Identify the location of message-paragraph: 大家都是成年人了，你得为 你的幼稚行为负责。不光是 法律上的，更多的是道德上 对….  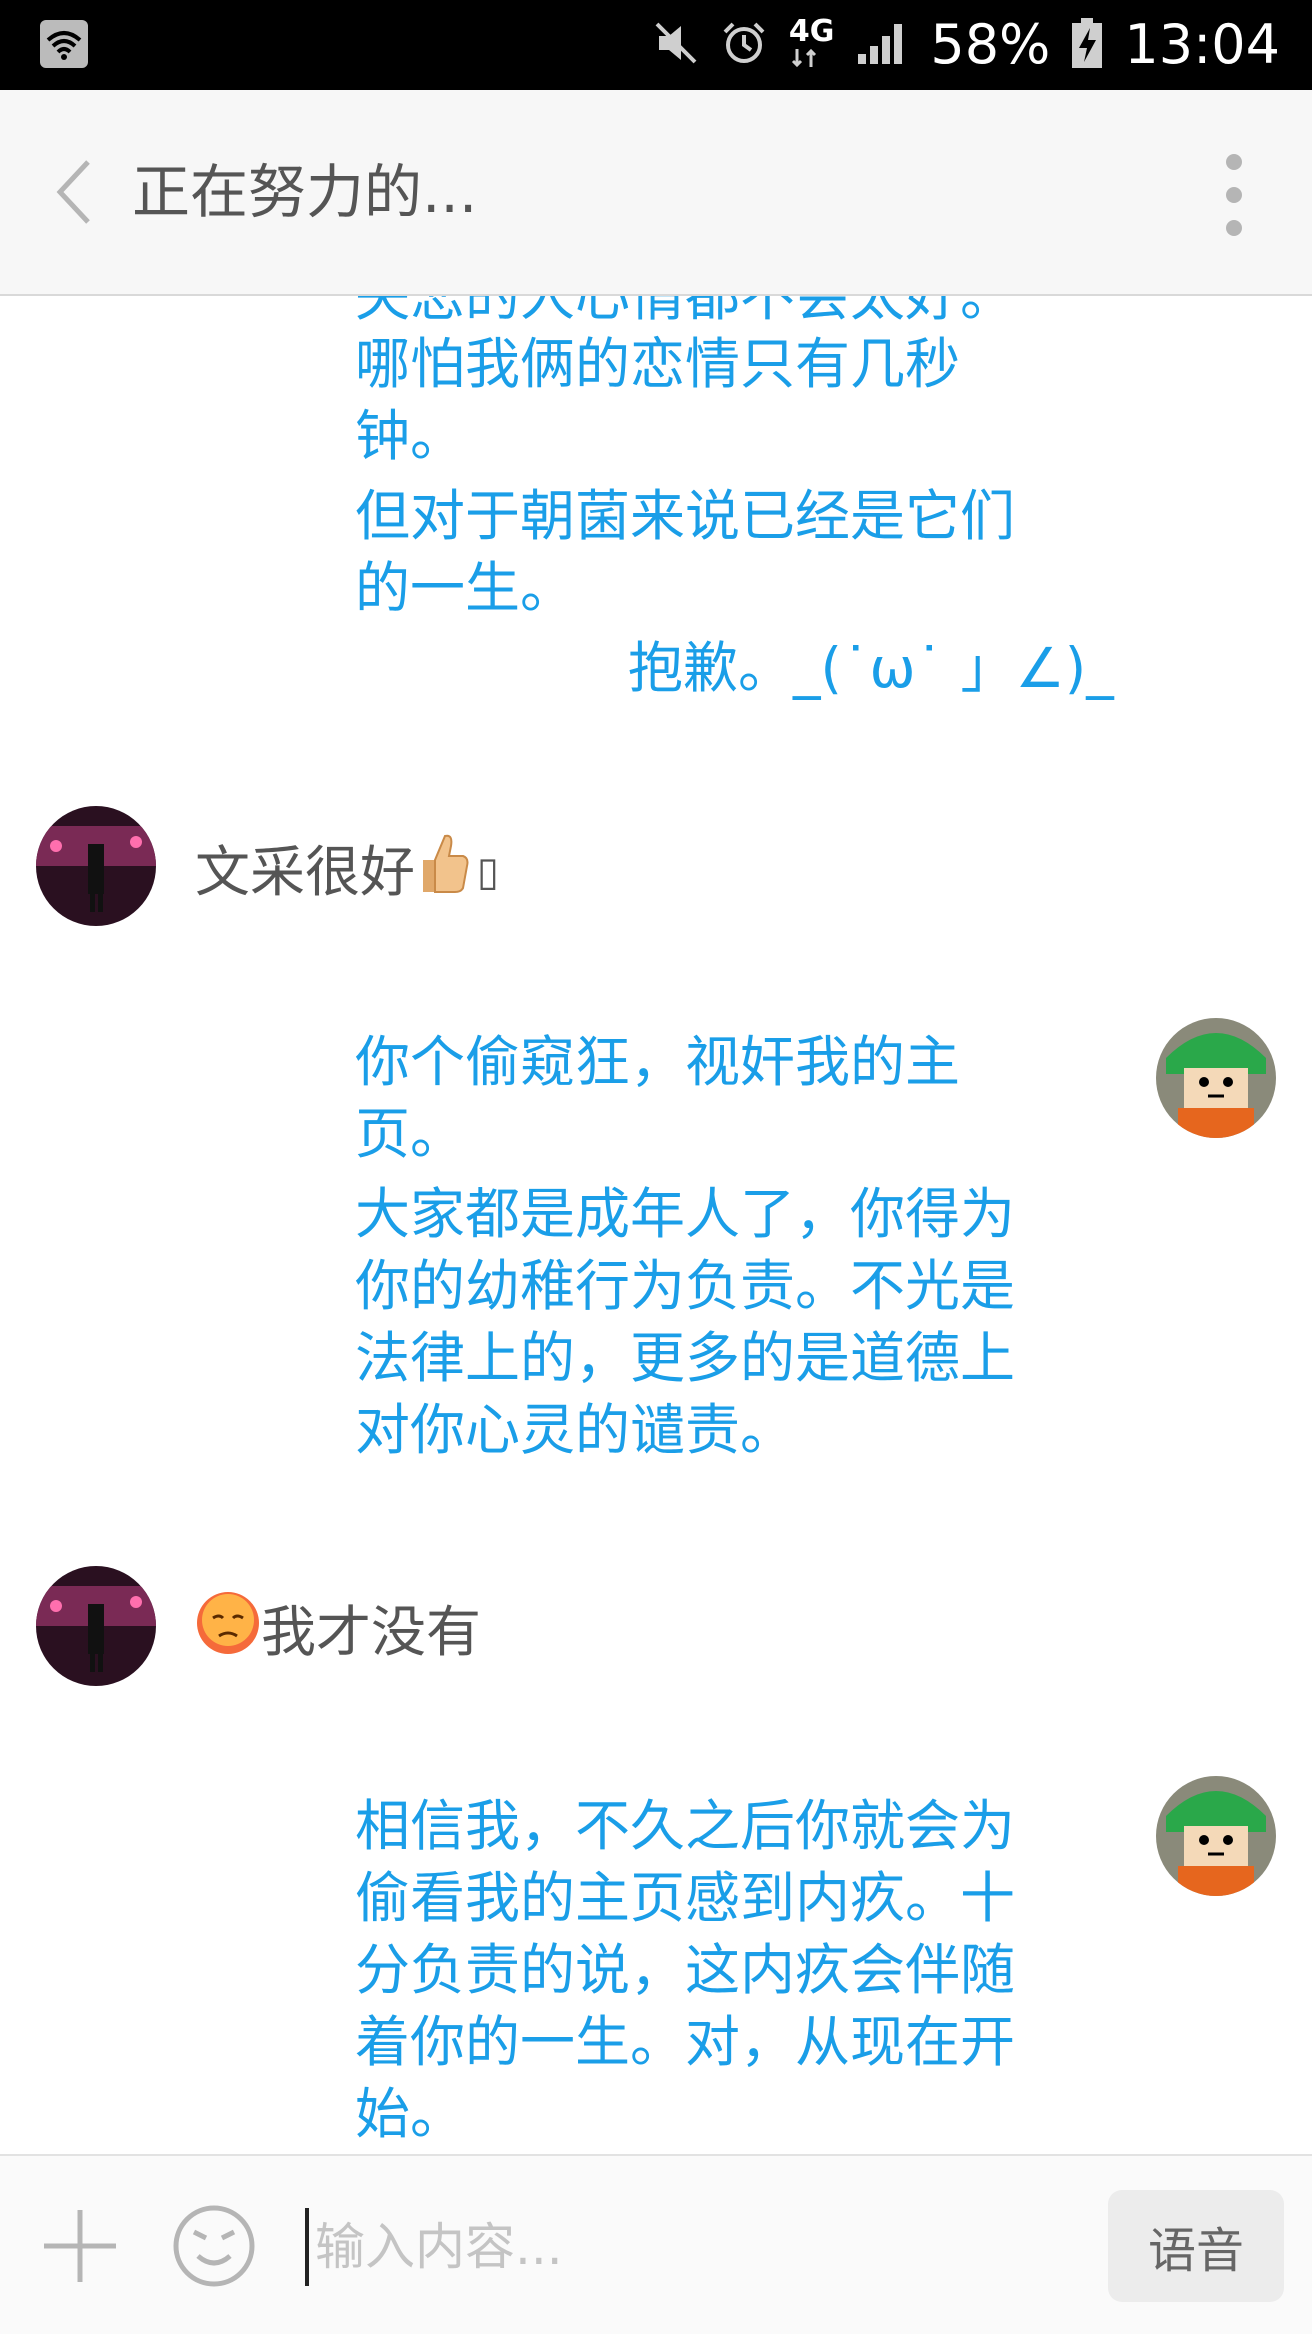
(685, 1322).